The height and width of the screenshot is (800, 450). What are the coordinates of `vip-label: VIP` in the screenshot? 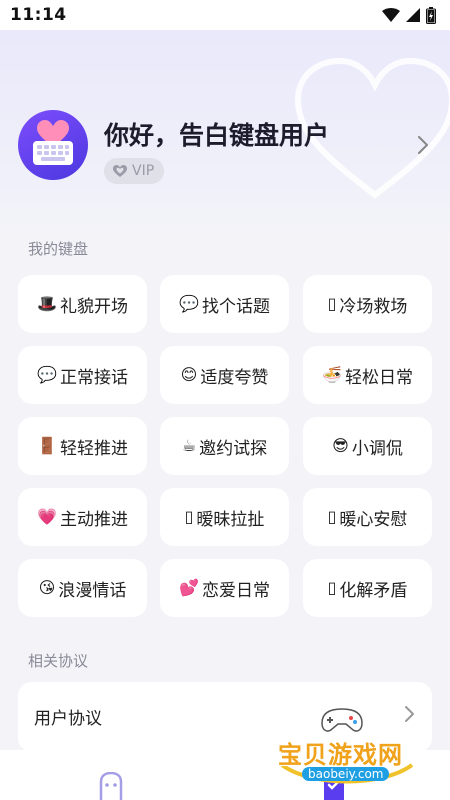 It's located at (143, 171).